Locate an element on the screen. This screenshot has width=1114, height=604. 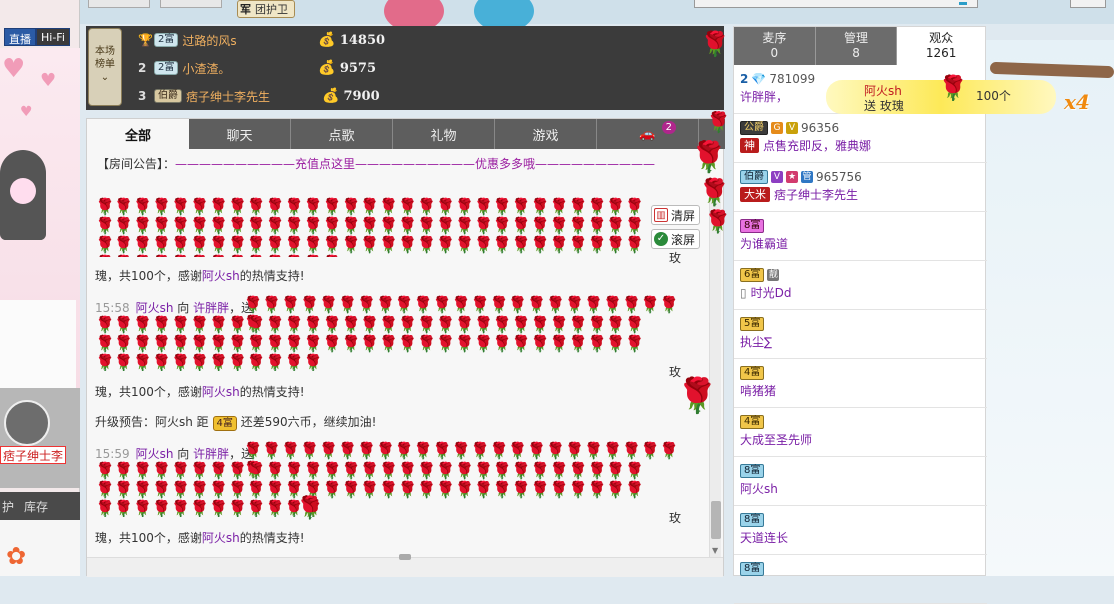
left-panel: ♥ ♥ ♥ 直播 Hi-Fi 痞子绅士李 护 库存 ✿ is located at coordinates (40, 288).